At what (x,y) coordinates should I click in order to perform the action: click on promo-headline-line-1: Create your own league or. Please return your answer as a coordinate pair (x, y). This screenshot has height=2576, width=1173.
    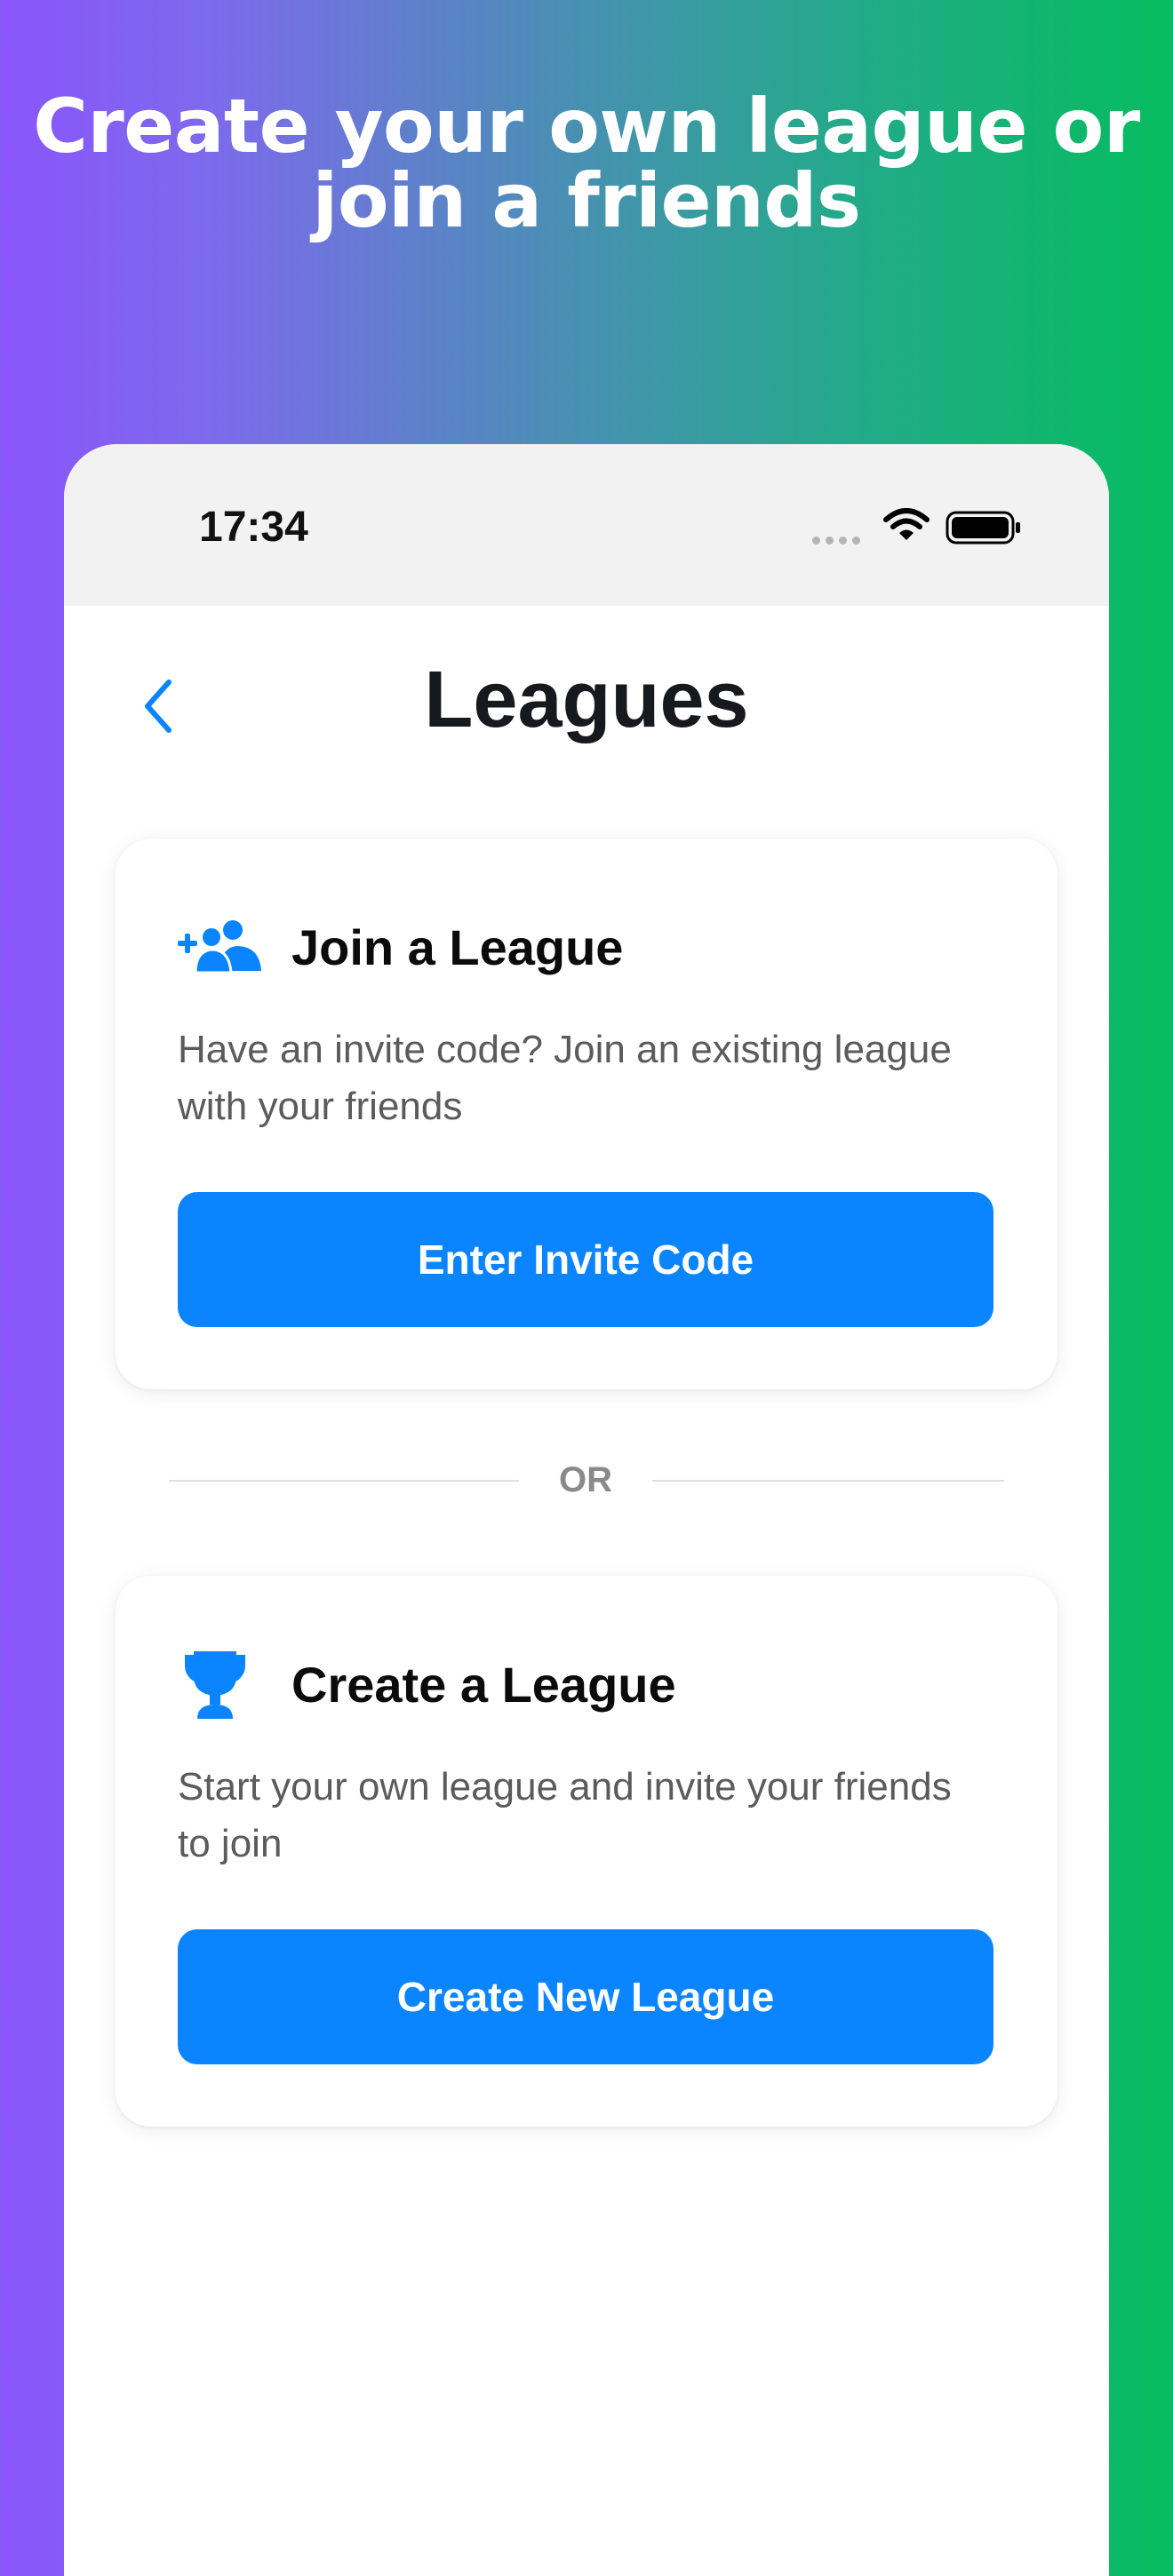
    Looking at the image, I should click on (586, 126).